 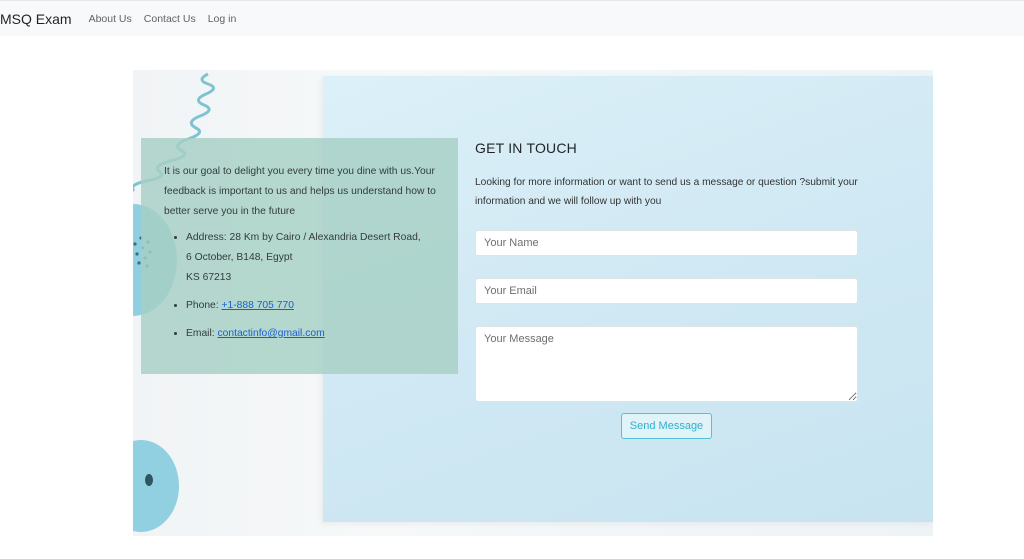 What do you see at coordinates (209, 277) in the screenshot?
I see `address-line-3: KS 67213` at bounding box center [209, 277].